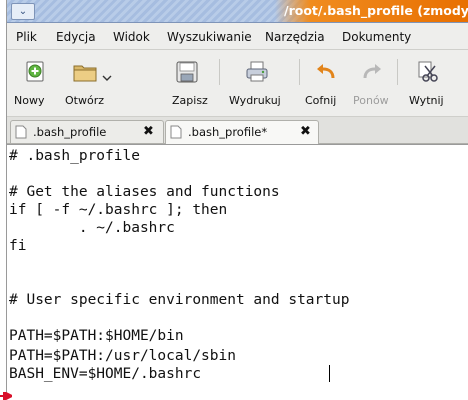 This screenshot has height=400, width=468. Describe the element at coordinates (144, 192) in the screenshot. I see `editor-line: # Get the aliases and functions` at that location.